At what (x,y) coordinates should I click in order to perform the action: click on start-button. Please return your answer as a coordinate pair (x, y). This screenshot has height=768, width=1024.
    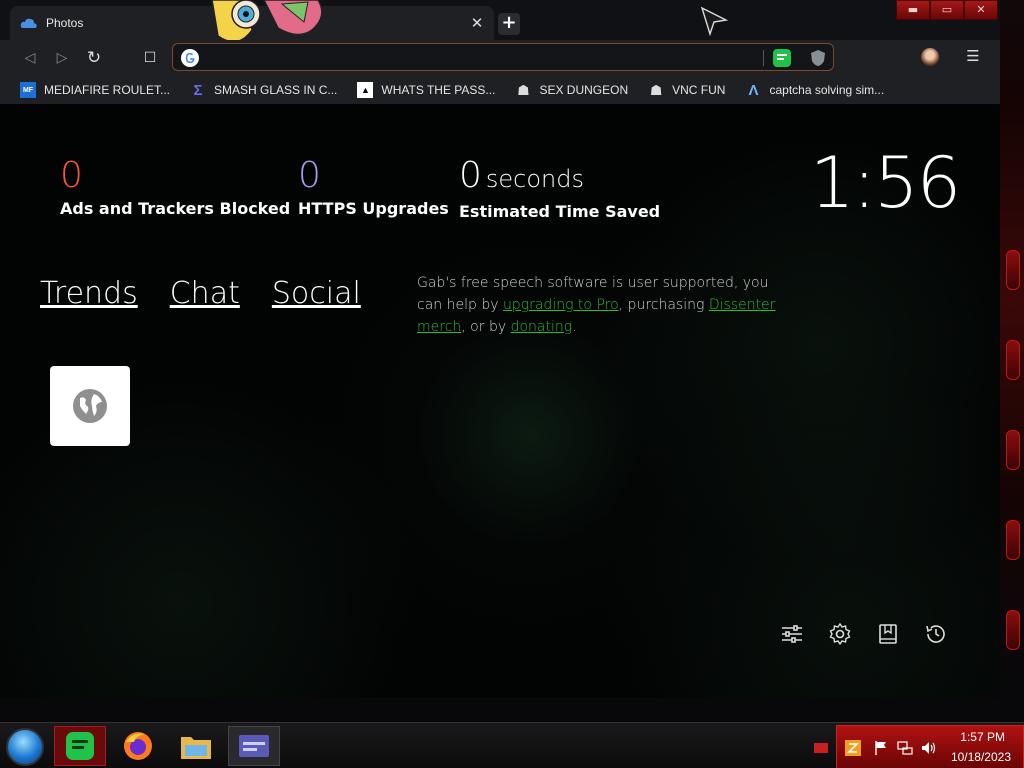
    Looking at the image, I should click on (25, 747).